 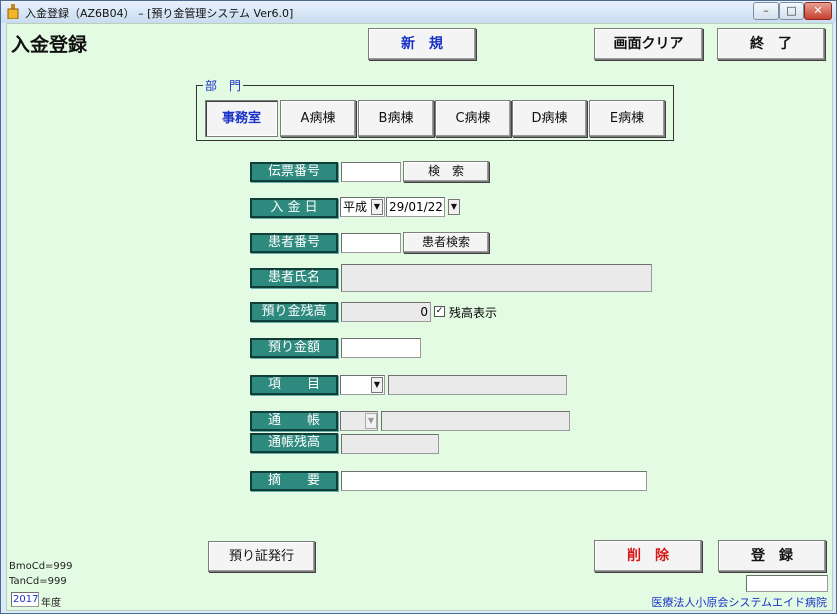 I want to click on app-icon, so click(x=13, y=11).